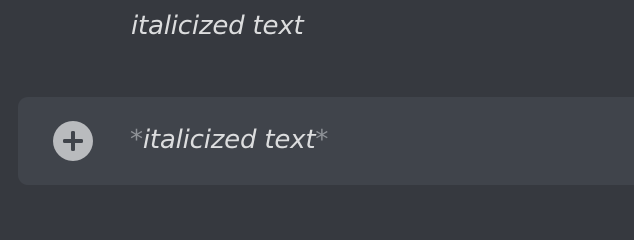 Image resolution: width=634 pixels, height=240 pixels. What do you see at coordinates (217, 26) in the screenshot?
I see `message-text: italicized text` at bounding box center [217, 26].